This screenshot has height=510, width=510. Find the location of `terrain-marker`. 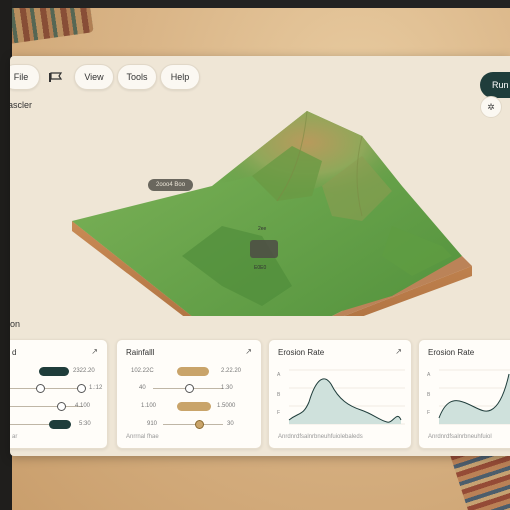

terrain-marker is located at coordinates (264, 249).